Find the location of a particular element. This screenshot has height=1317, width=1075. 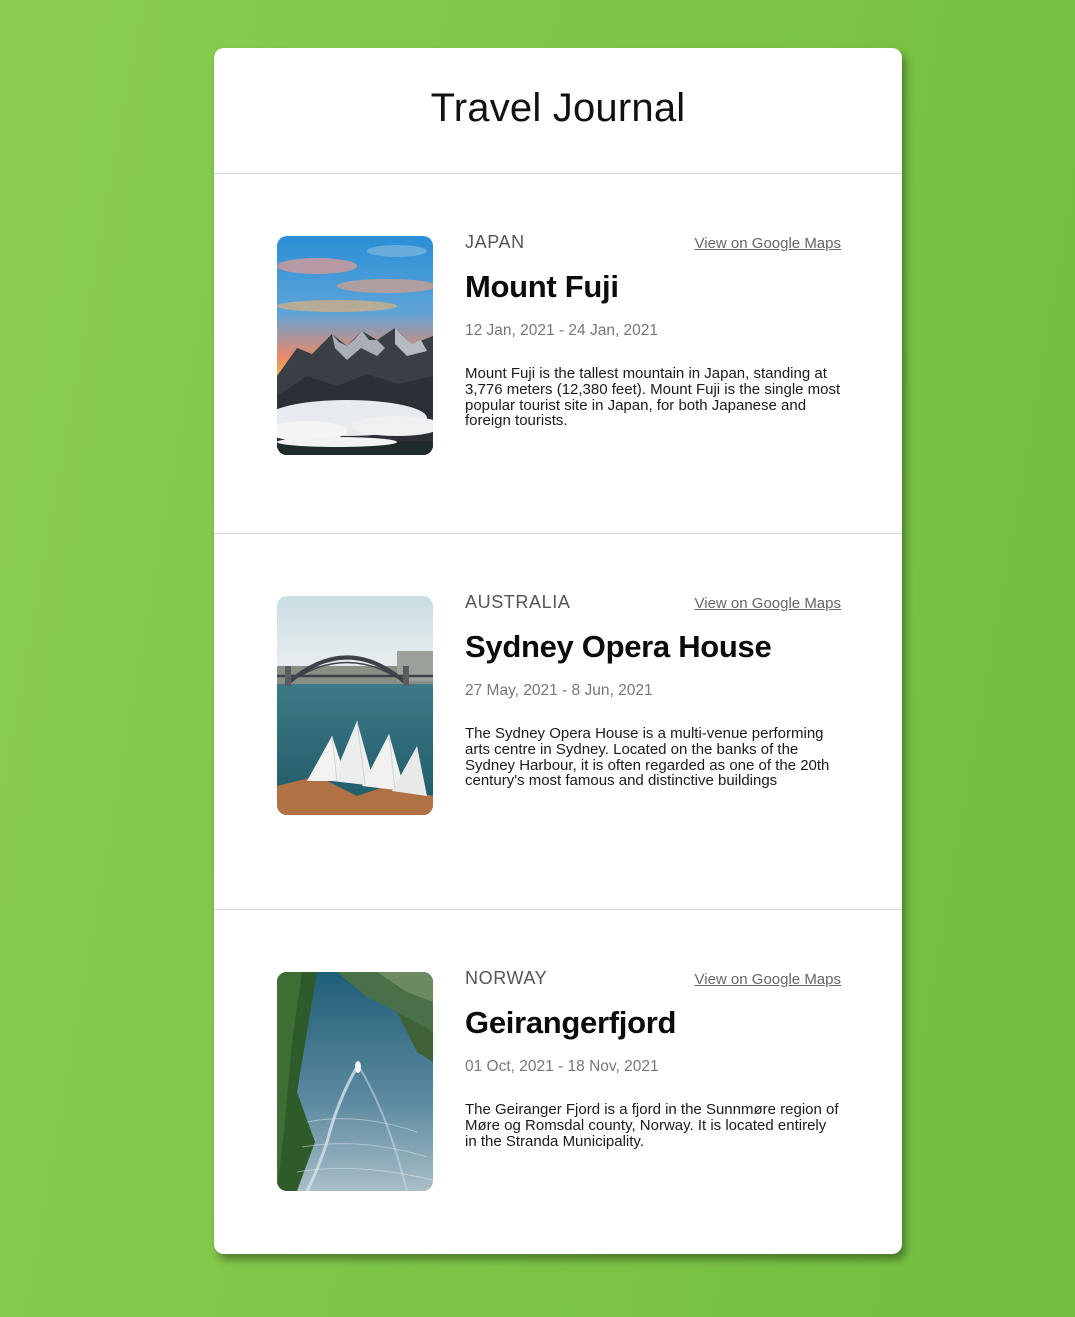

entry-dates: 12 Jan, 2021 - 24 Jan, 2021 is located at coordinates (562, 330).